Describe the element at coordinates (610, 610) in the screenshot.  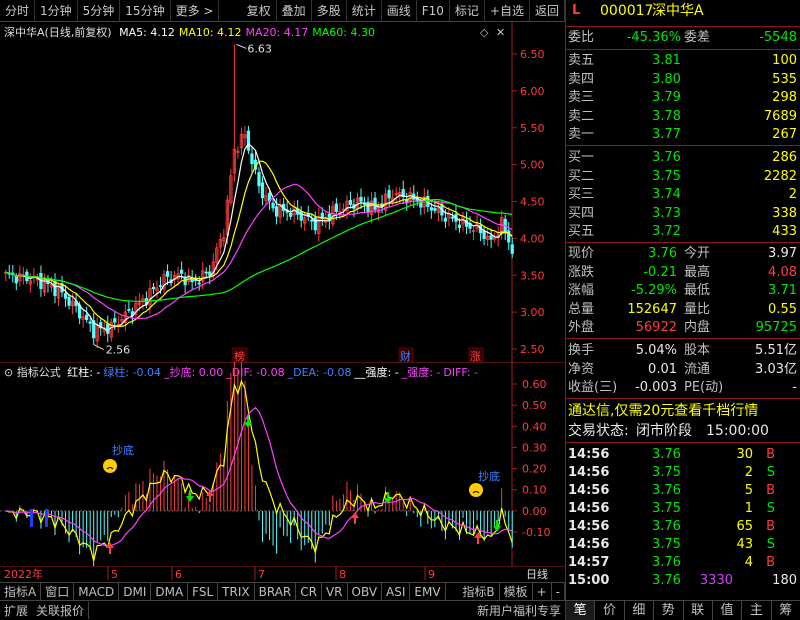
I see `quote-tab-1: 价` at that location.